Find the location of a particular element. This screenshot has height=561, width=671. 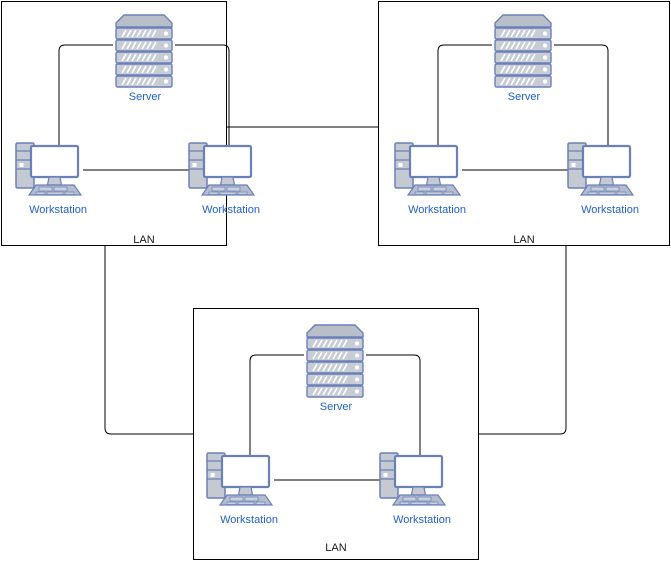

link-topleft-to-bottom is located at coordinates (148, 340).